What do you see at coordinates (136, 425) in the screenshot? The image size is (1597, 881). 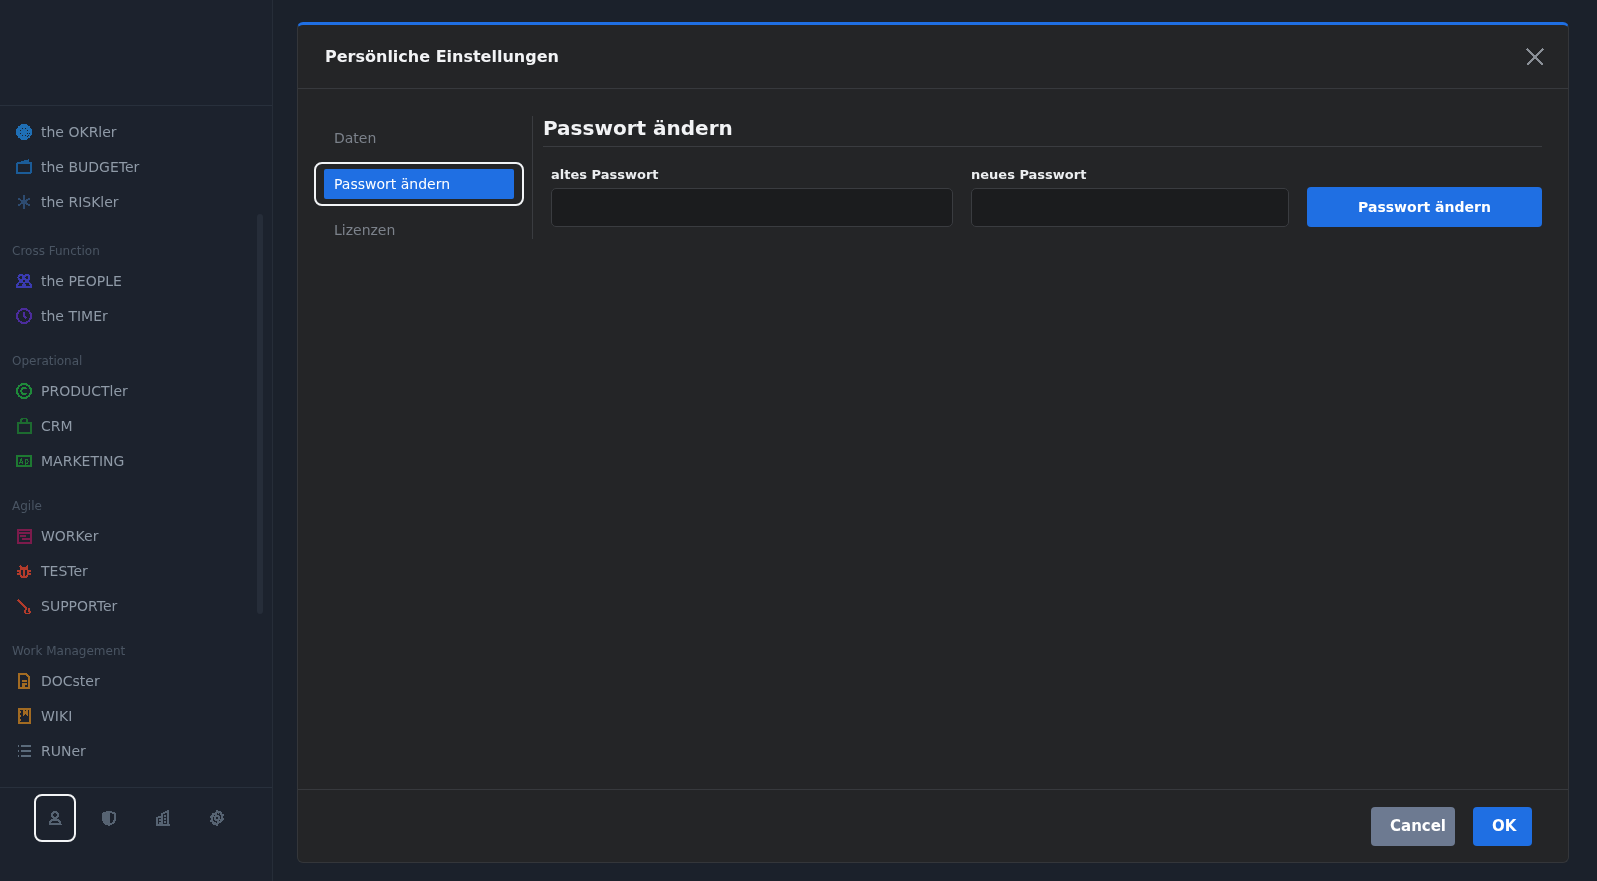 I see `sidebar-item: CRM` at bounding box center [136, 425].